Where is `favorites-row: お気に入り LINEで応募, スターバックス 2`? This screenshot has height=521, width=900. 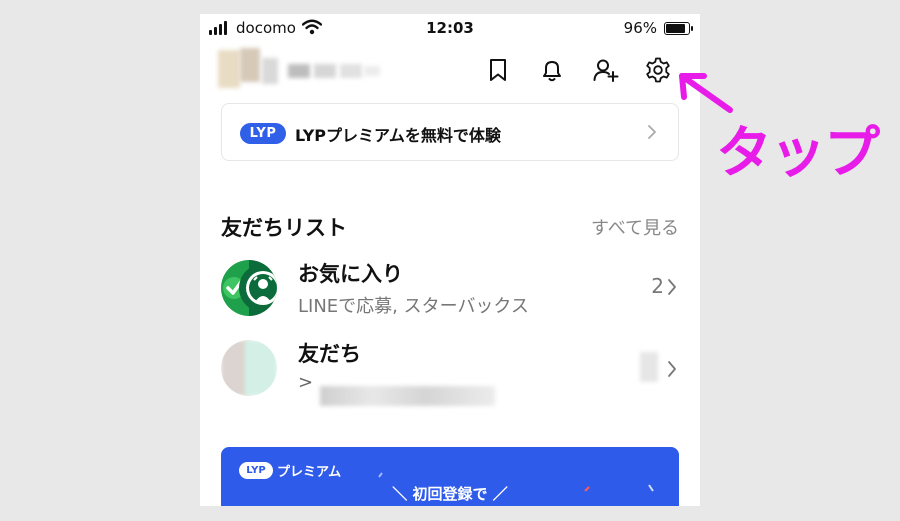 favorites-row: お気に入り LINEで応募, スターバックス 2 is located at coordinates (450, 291).